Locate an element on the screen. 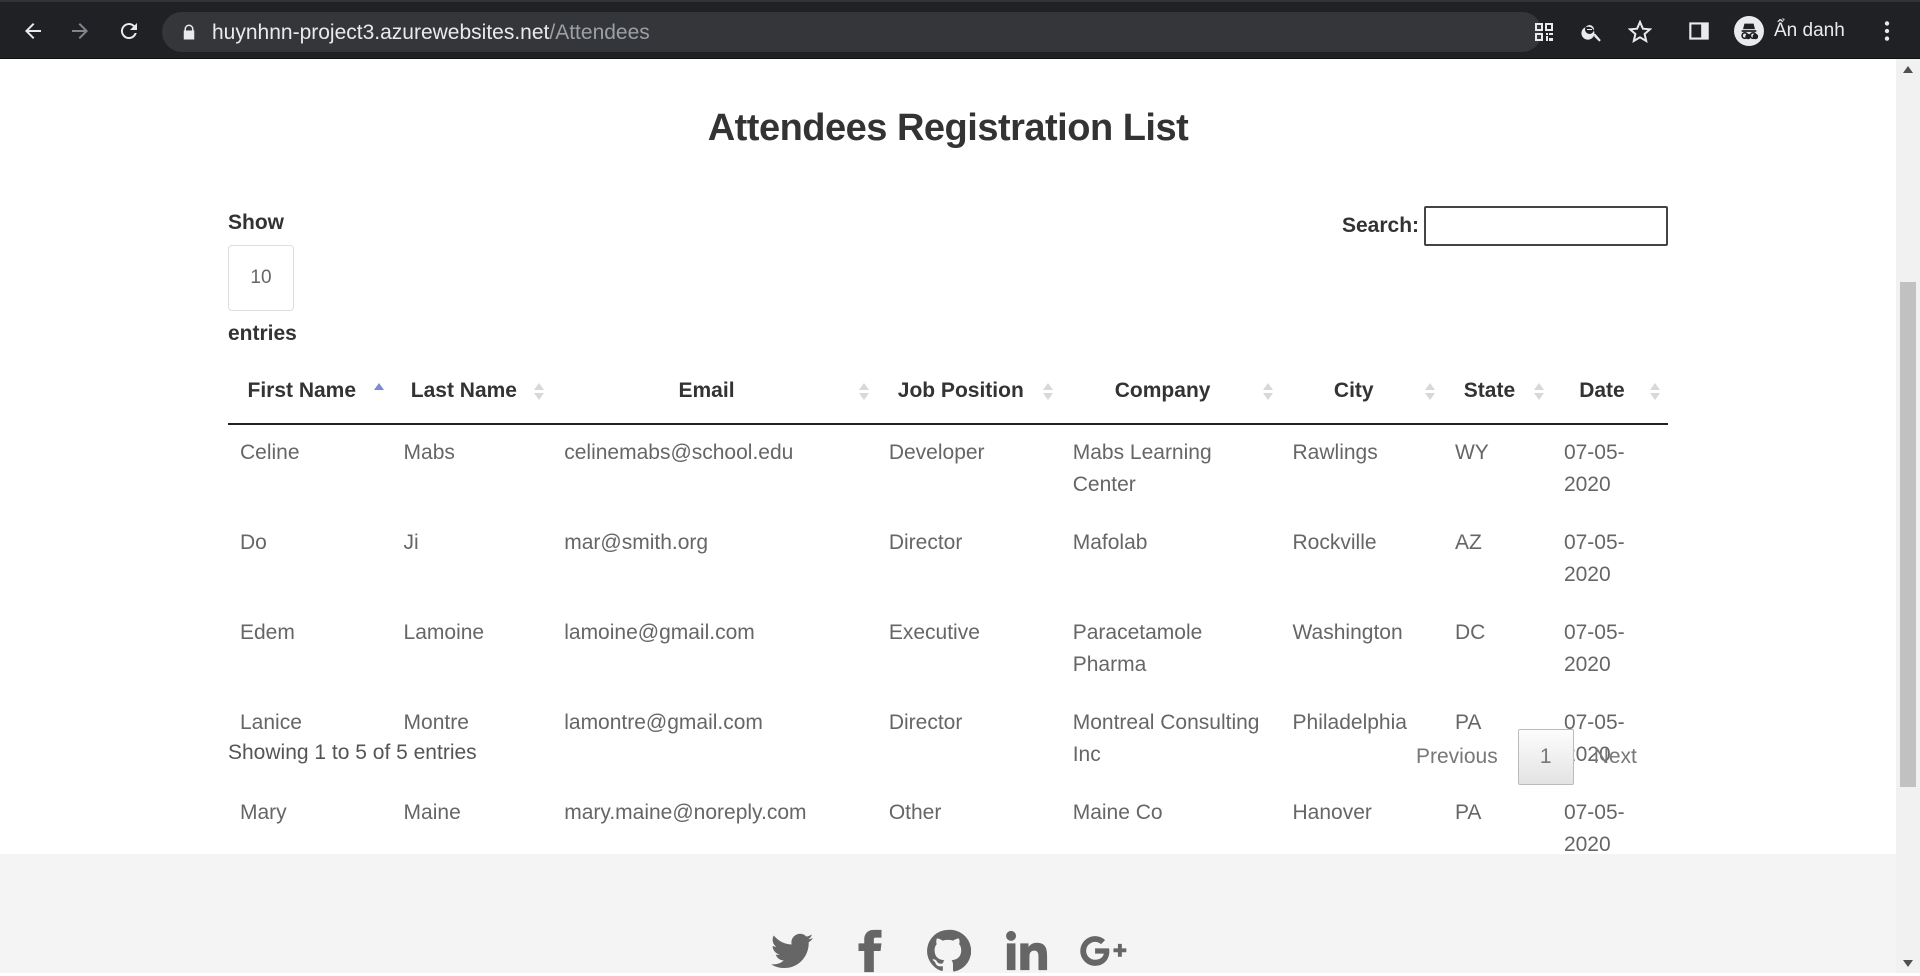 The width and height of the screenshot is (1920, 976). cell-first-name: Do is located at coordinates (253, 542).